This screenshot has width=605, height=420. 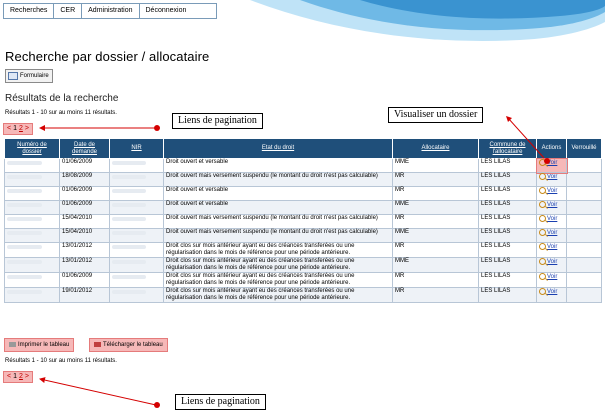 I want to click on nav-administration: Administration, so click(x=111, y=11).